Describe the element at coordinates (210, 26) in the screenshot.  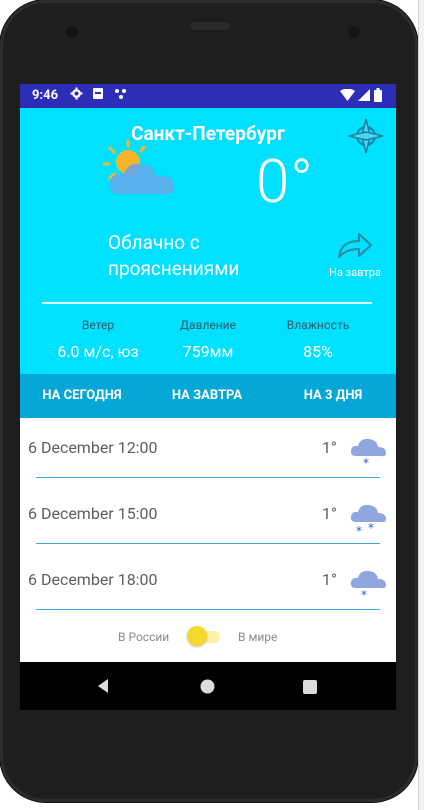
I see `earpiece` at that location.